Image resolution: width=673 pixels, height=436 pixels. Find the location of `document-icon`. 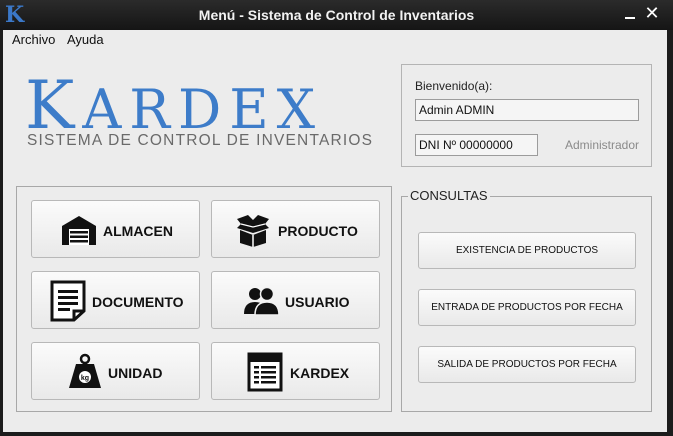

document-icon is located at coordinates (68, 301).